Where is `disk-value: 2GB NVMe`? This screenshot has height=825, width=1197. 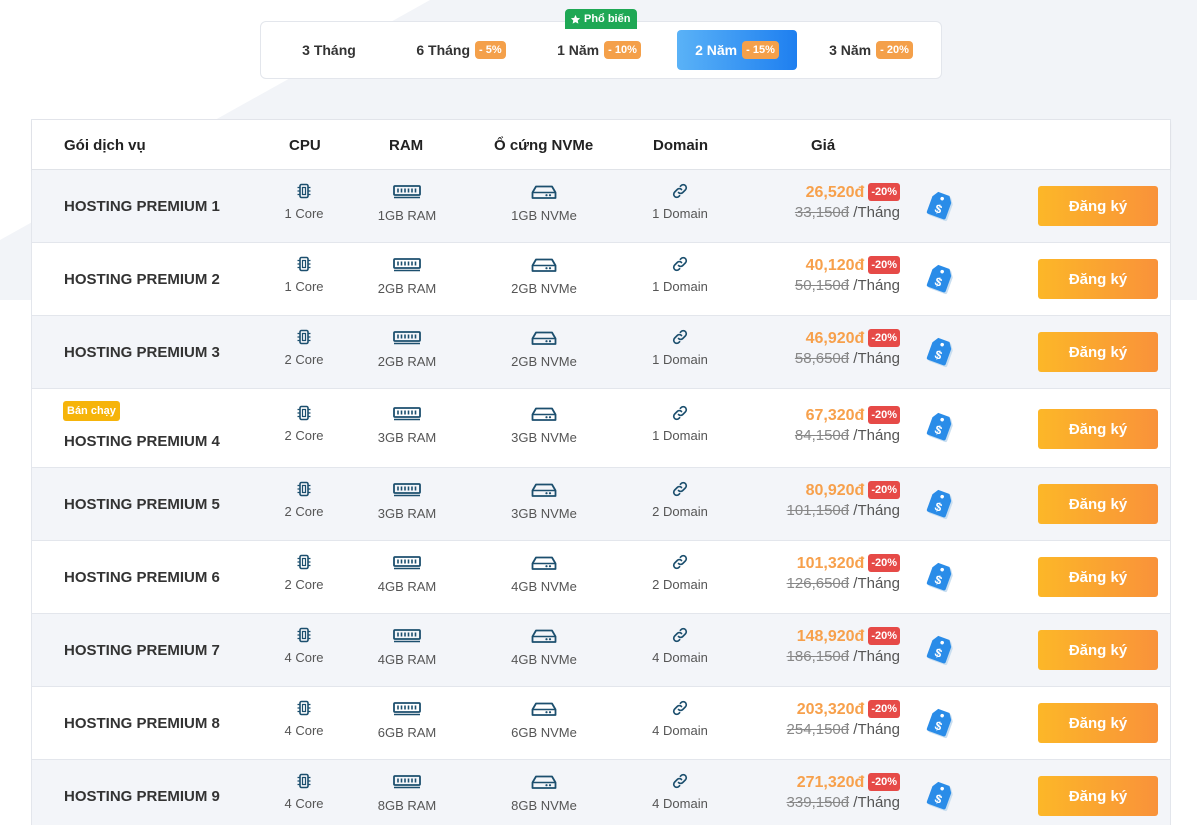
disk-value: 2GB NVMe is located at coordinates (544, 361).